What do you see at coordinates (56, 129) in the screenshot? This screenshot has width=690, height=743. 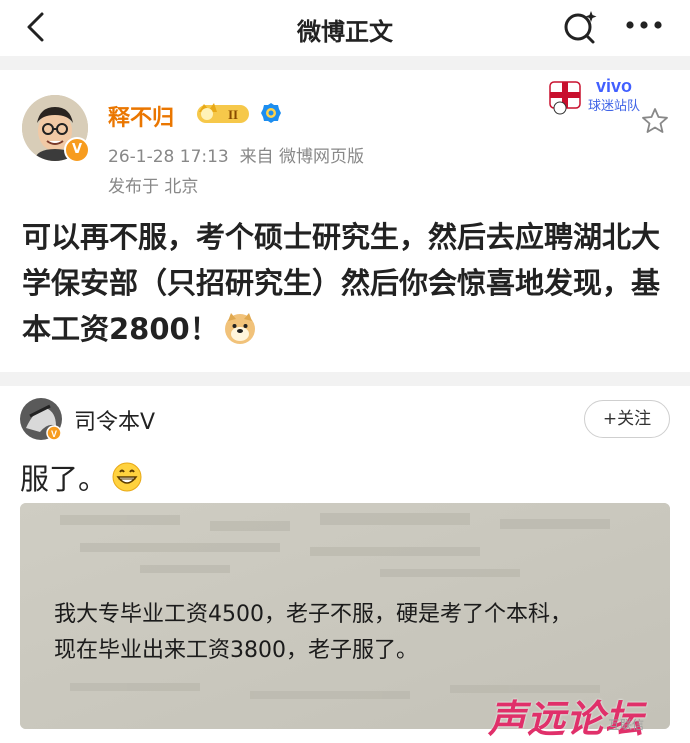 I see `avatar: V` at bounding box center [56, 129].